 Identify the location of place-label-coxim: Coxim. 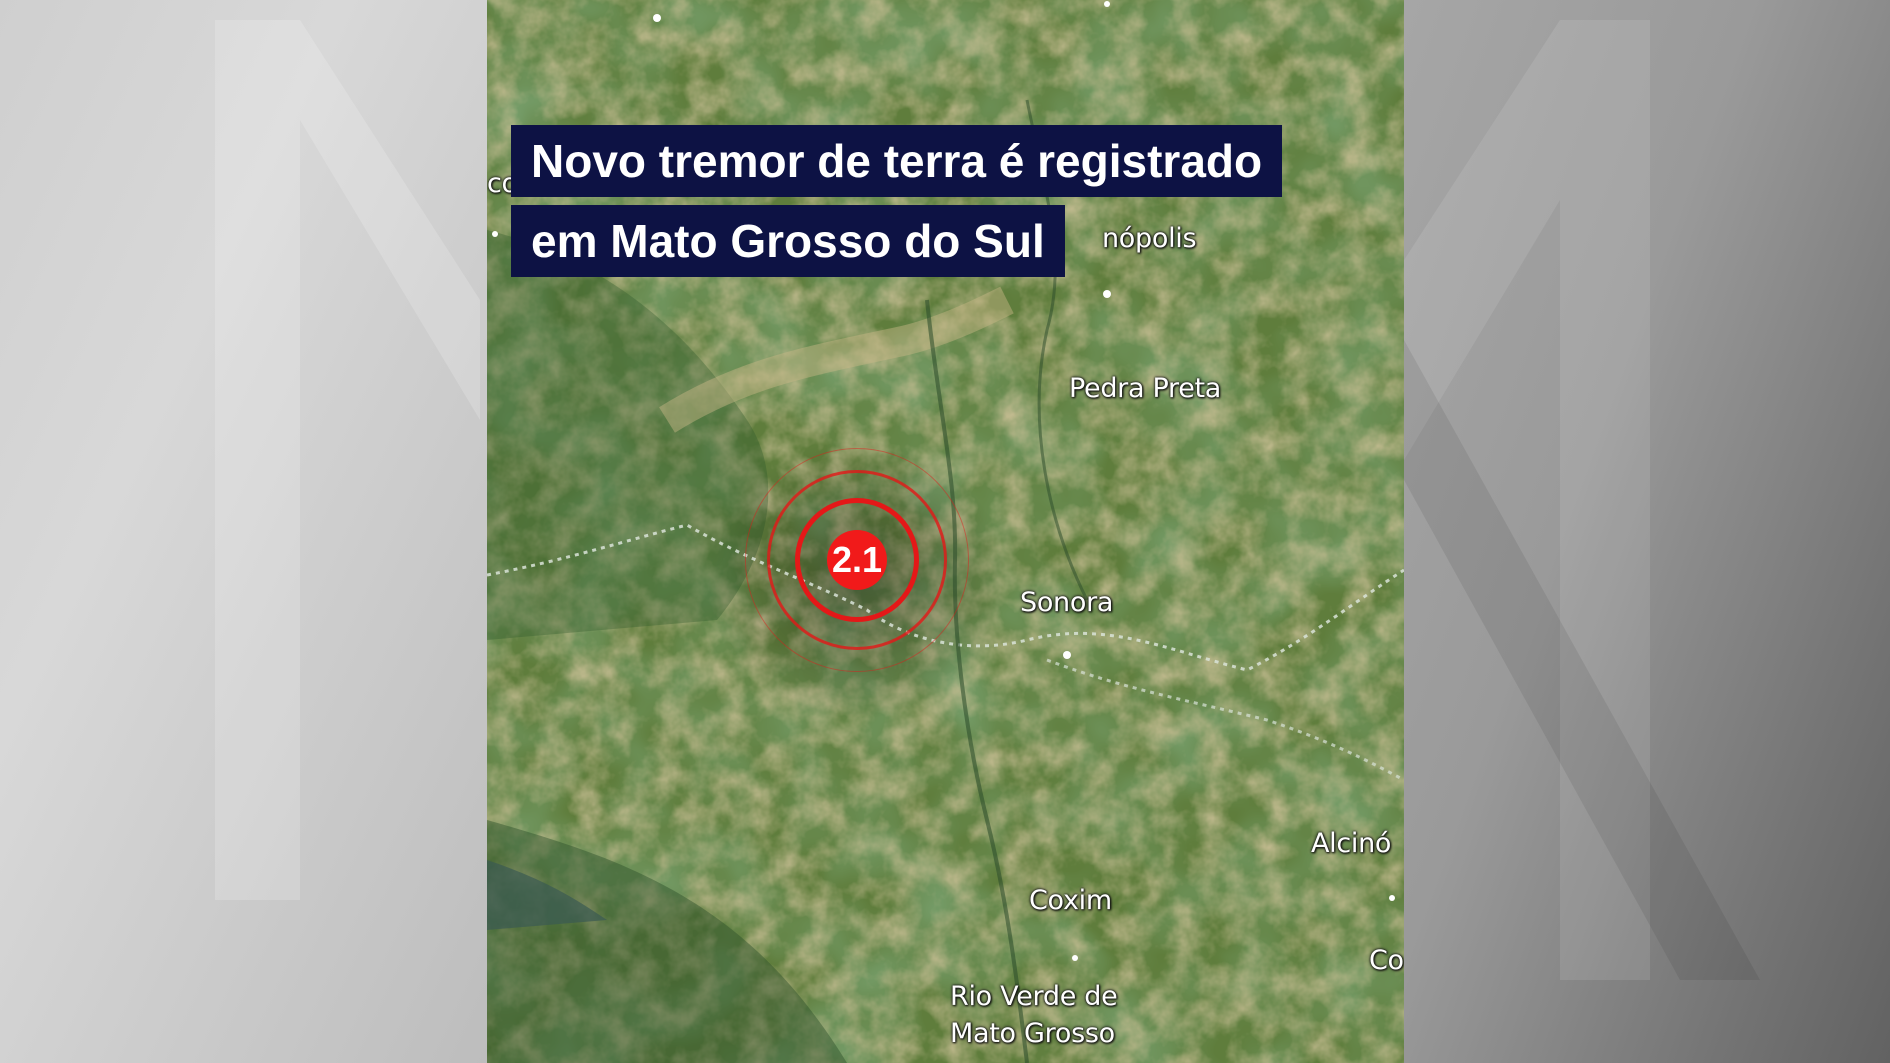
(1070, 900).